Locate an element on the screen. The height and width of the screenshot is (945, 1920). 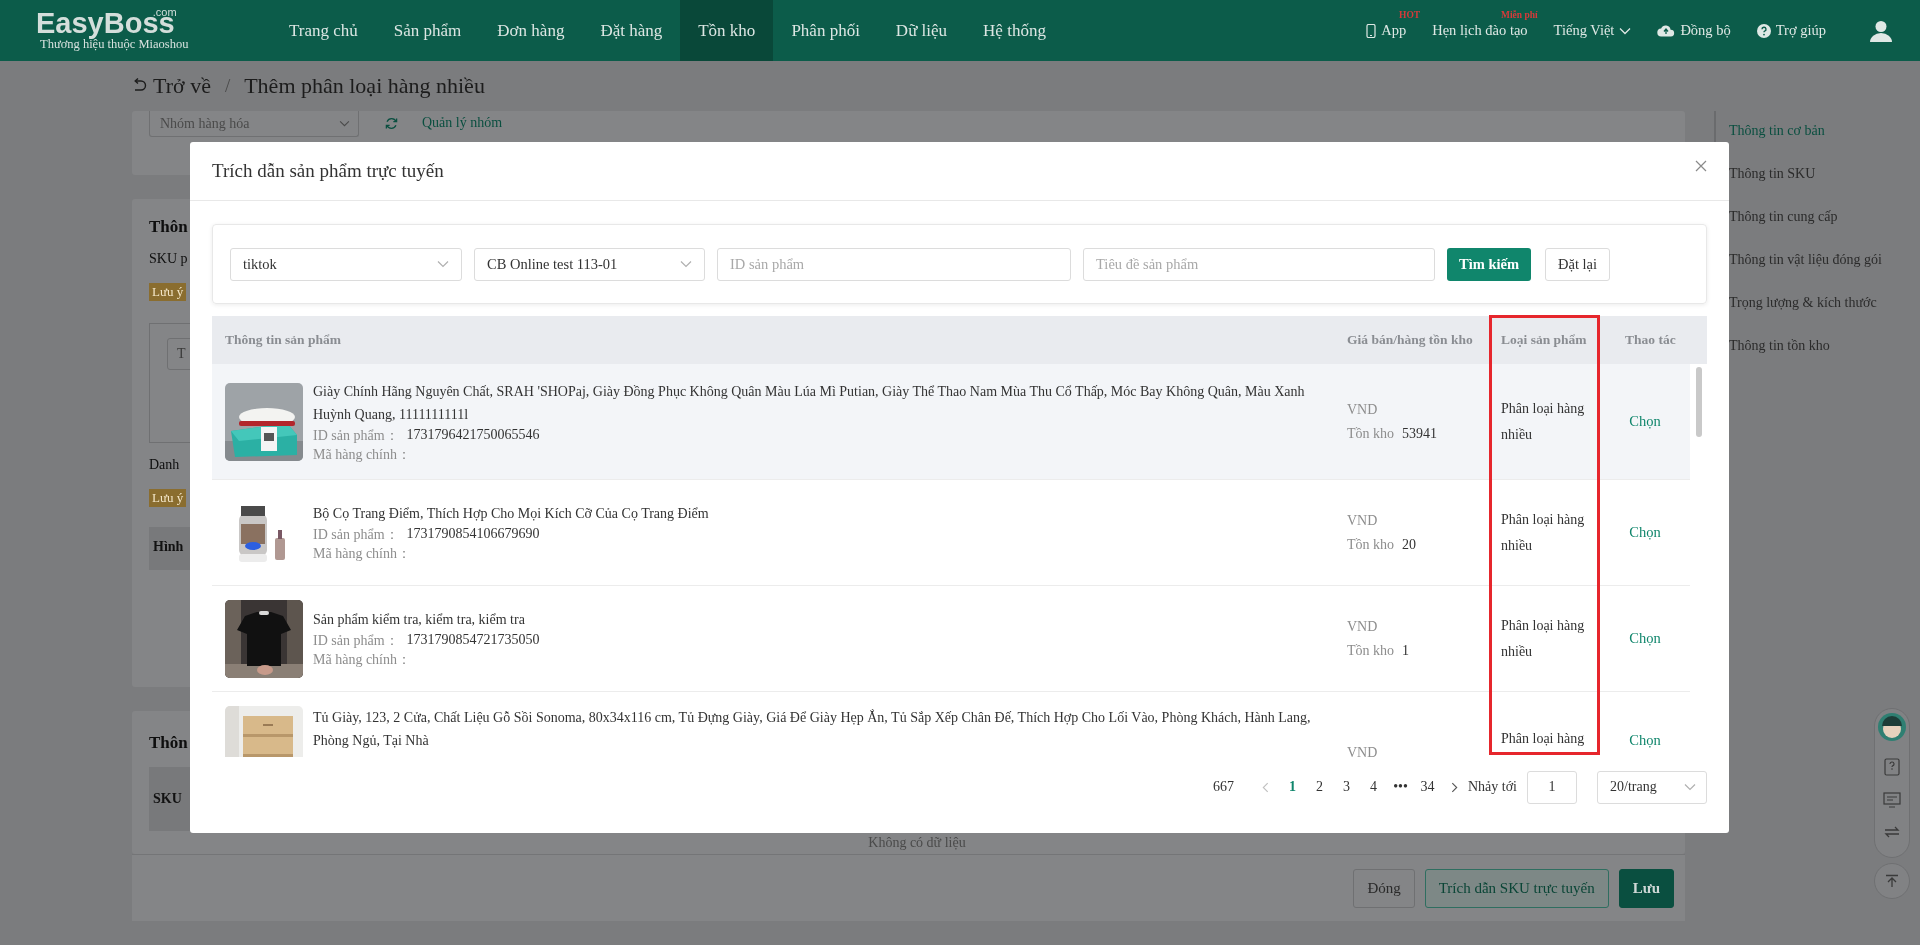
back-link: Trở về is located at coordinates (171, 86).